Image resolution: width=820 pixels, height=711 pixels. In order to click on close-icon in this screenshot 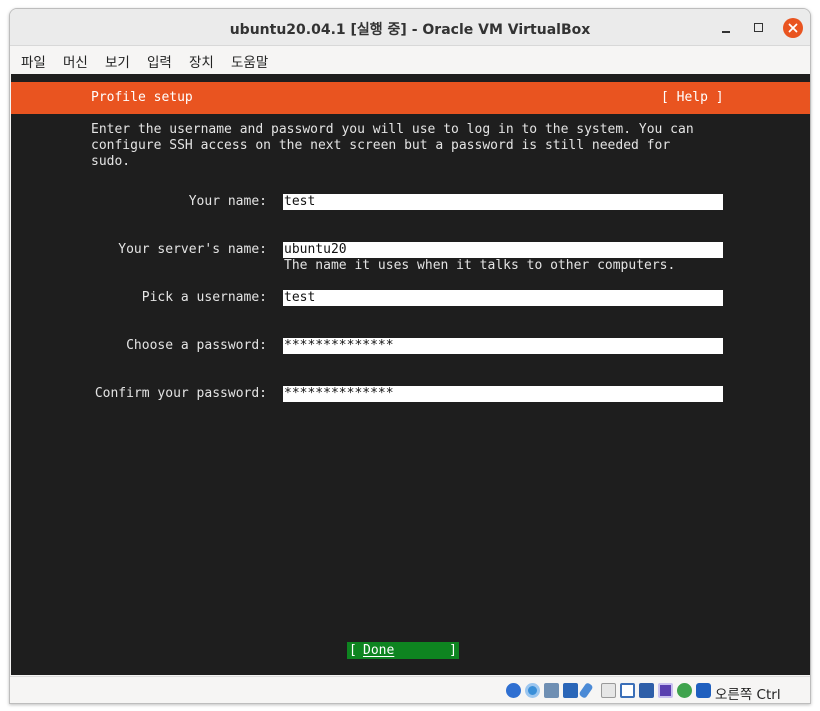, I will do `click(793, 28)`.